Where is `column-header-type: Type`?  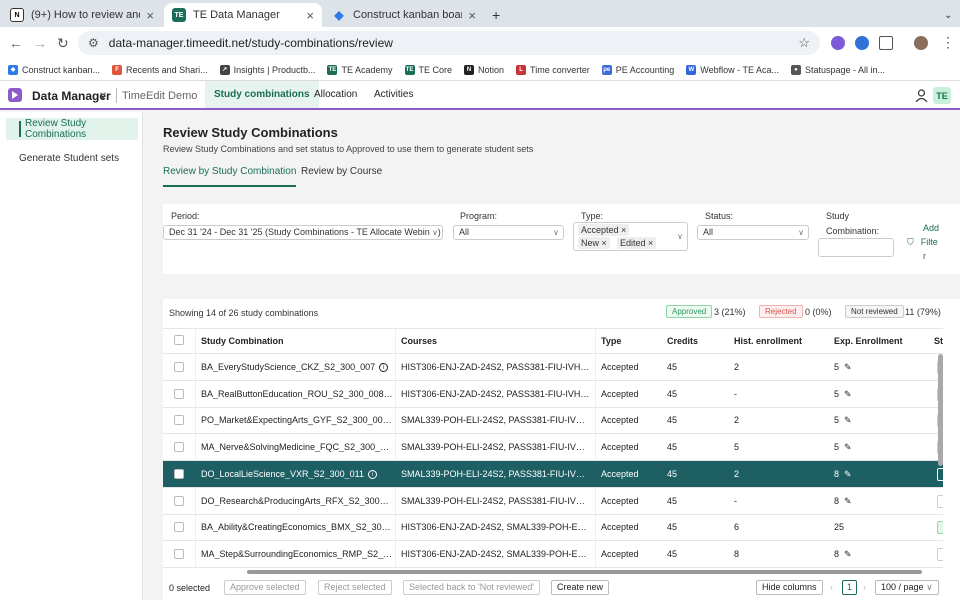
column-header-type: Type is located at coordinates (611, 341).